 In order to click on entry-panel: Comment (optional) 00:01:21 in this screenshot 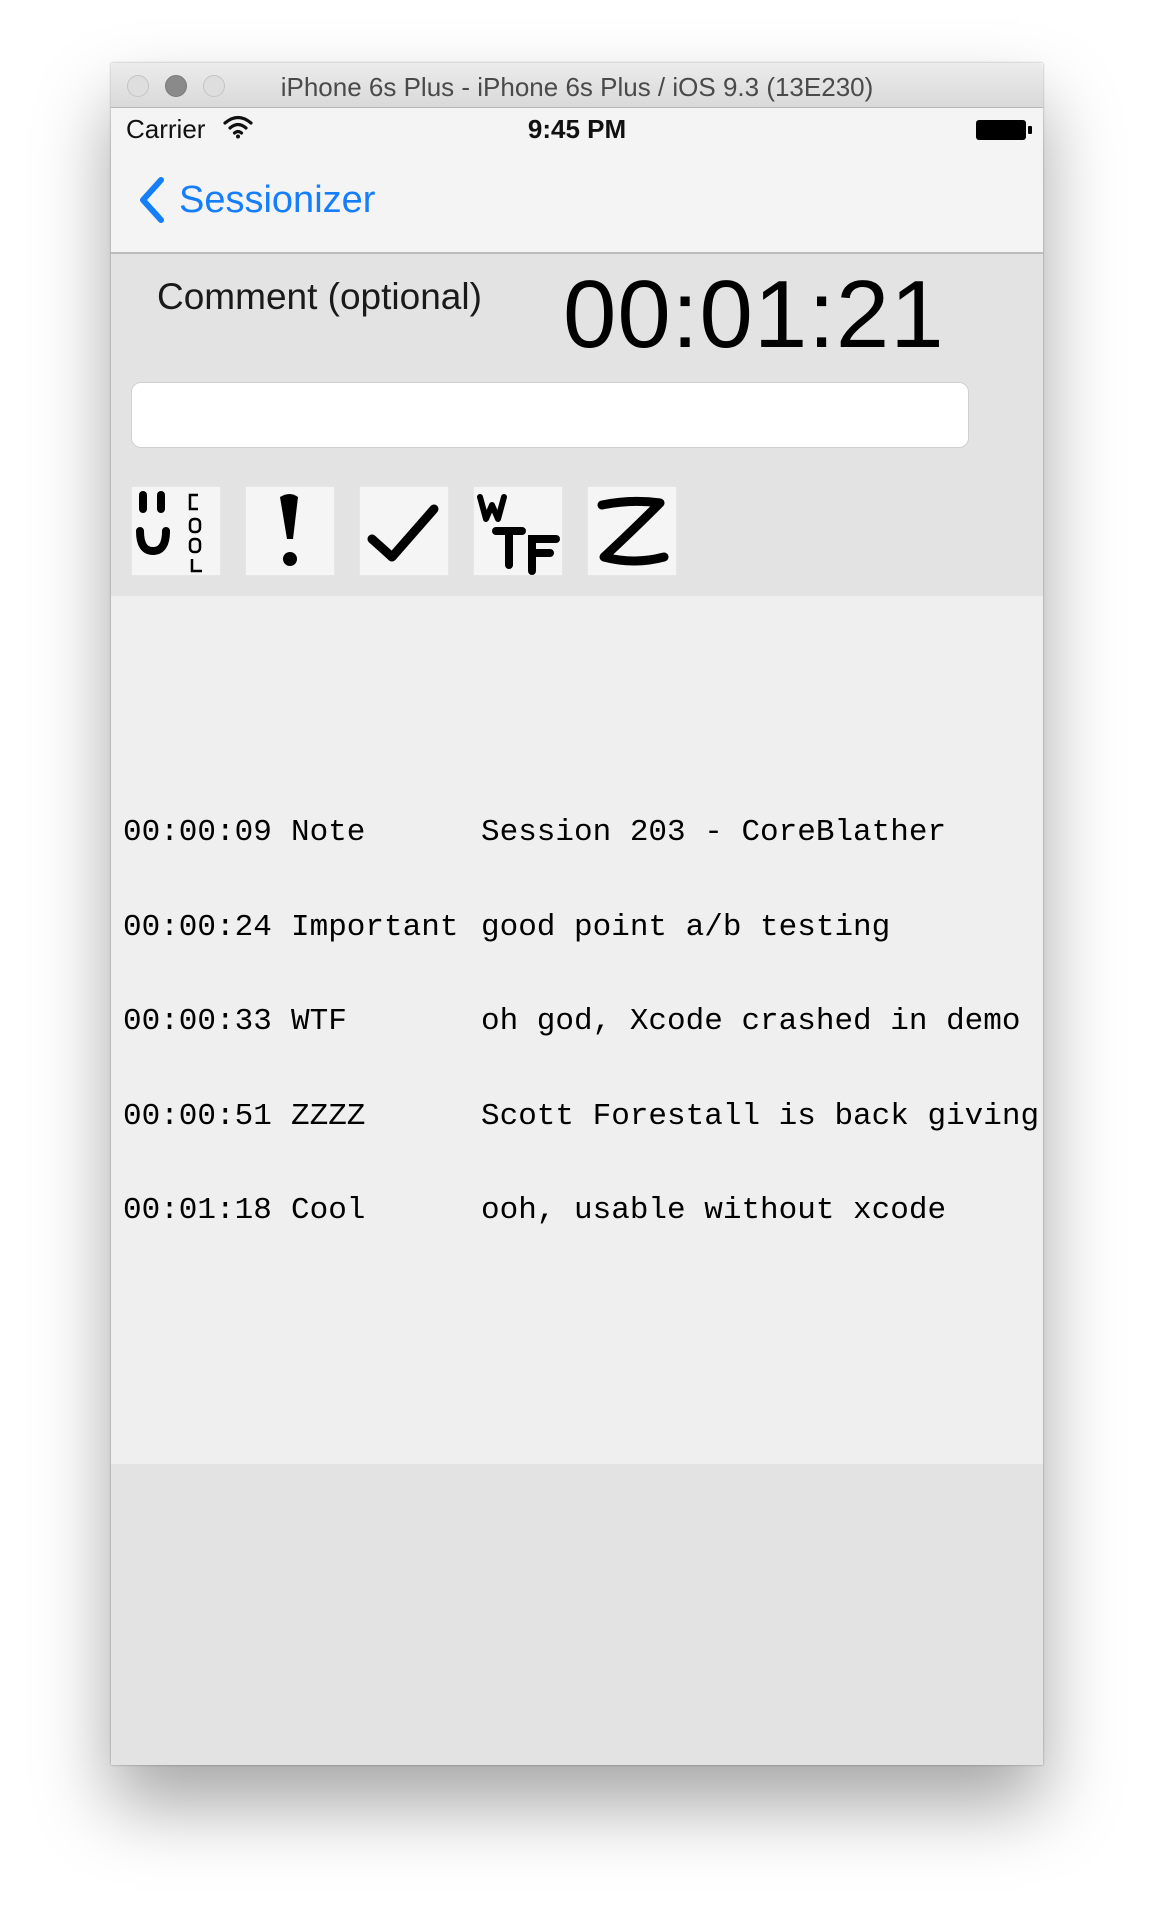, I will do `click(577, 425)`.